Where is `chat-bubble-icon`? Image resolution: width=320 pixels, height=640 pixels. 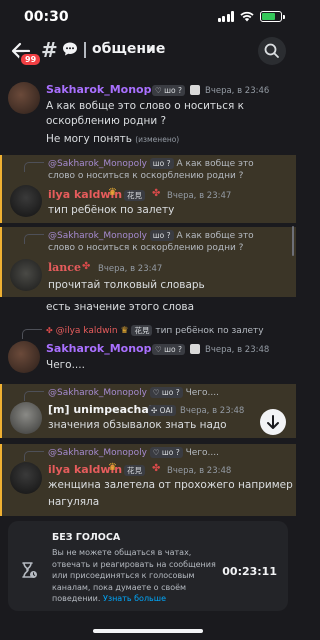 chat-bubble-icon is located at coordinates (70, 49).